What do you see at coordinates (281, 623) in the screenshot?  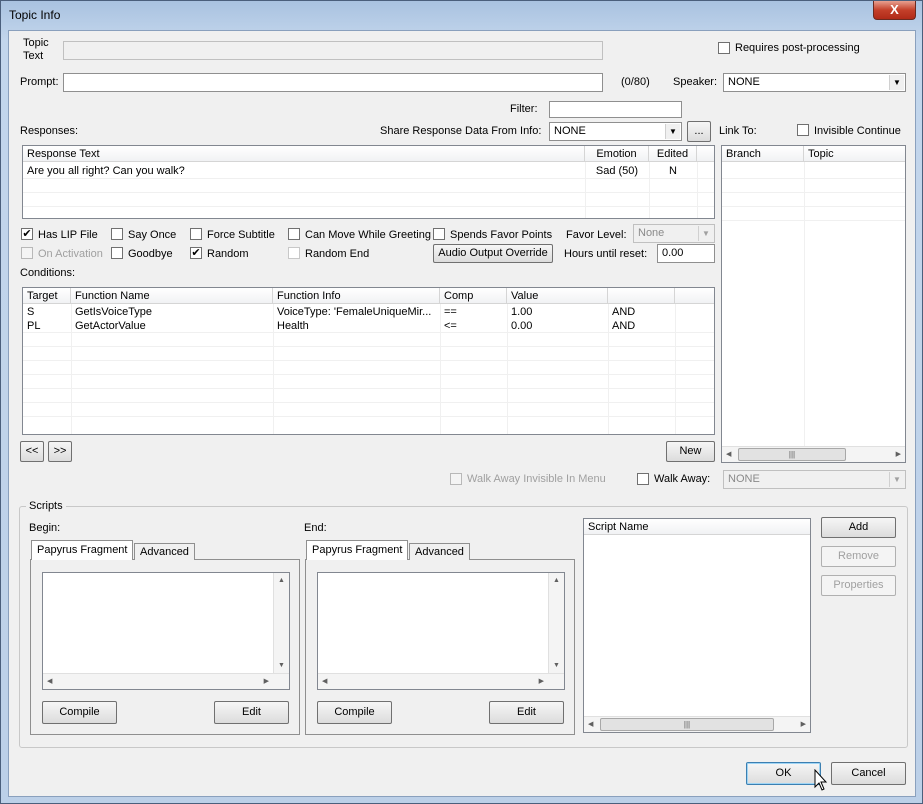 I see `begin-vscrollbar: ▲ ▼` at bounding box center [281, 623].